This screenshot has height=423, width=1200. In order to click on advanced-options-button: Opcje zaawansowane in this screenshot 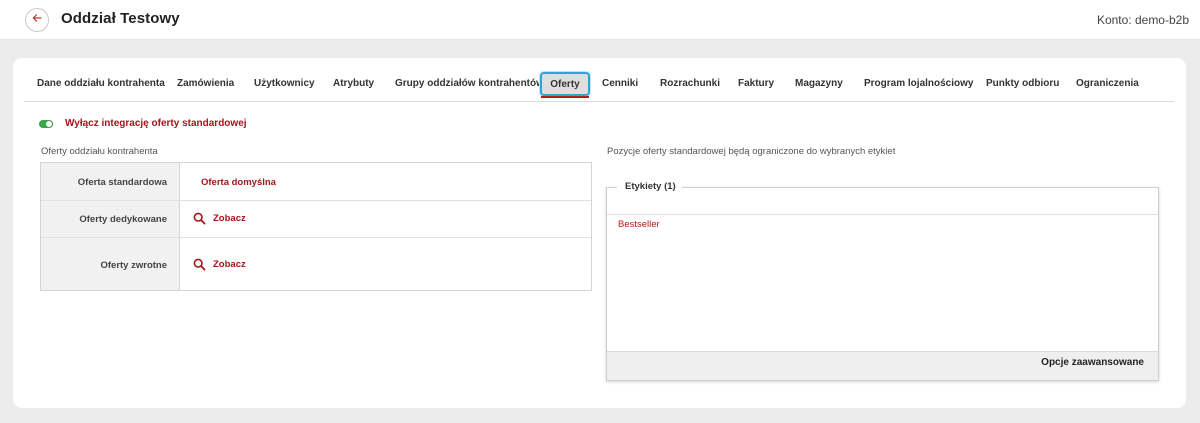, I will do `click(1092, 362)`.